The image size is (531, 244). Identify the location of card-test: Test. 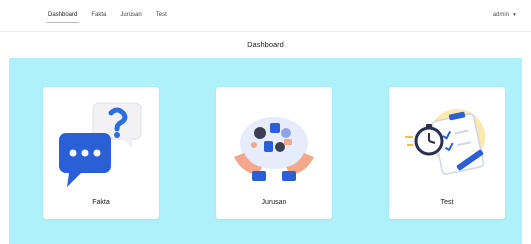
(447, 153).